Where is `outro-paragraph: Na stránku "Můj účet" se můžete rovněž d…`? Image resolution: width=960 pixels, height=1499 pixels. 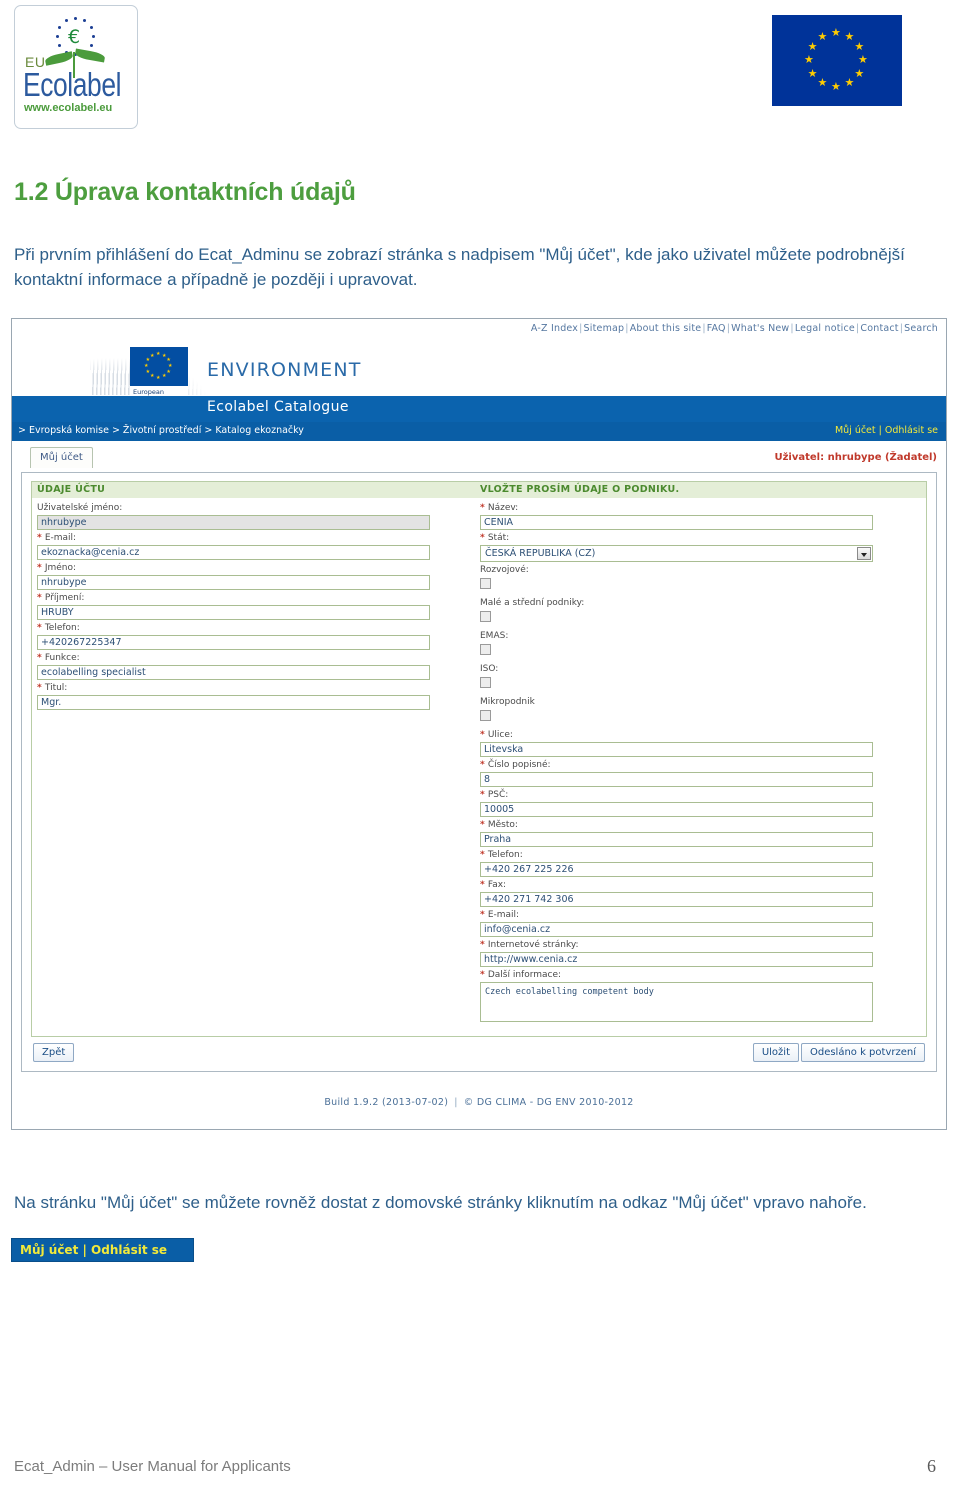 outro-paragraph: Na stránku "Můj účet" se můžete rovněž d… is located at coordinates (440, 1202).